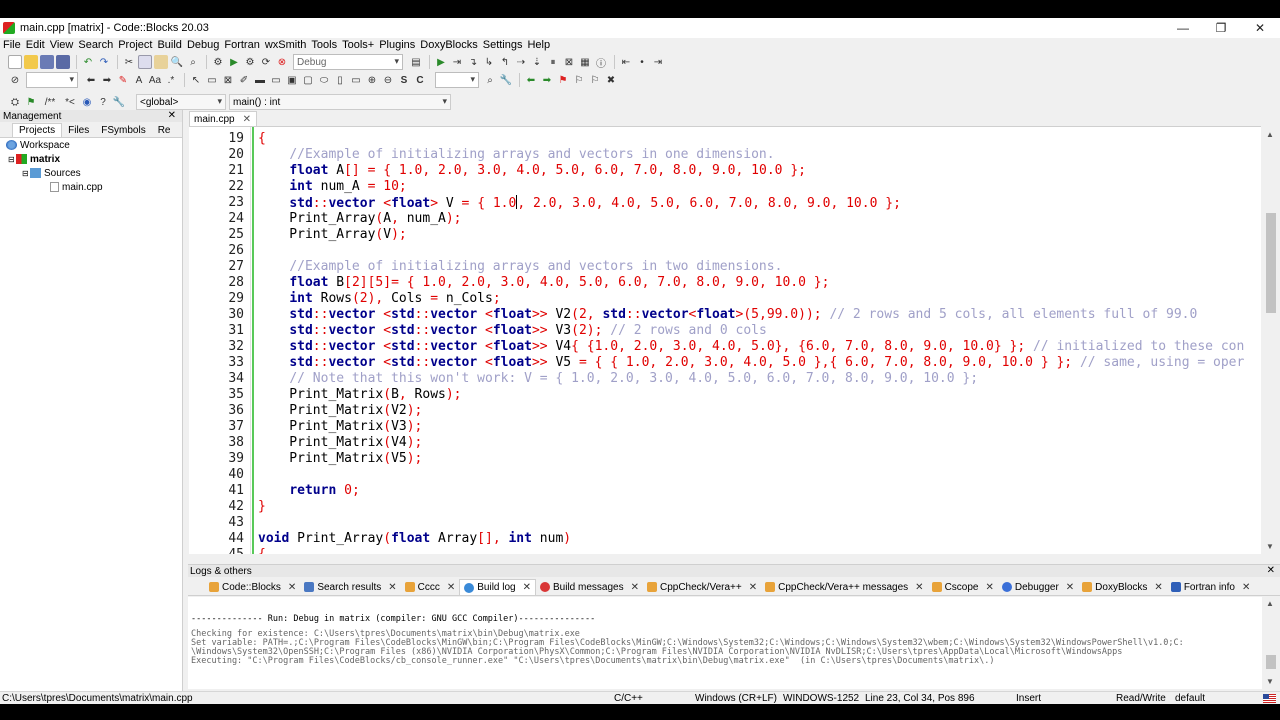 The width and height of the screenshot is (1280, 720). What do you see at coordinates (348, 62) in the screenshot?
I see `build-target-select: Debug` at bounding box center [348, 62].